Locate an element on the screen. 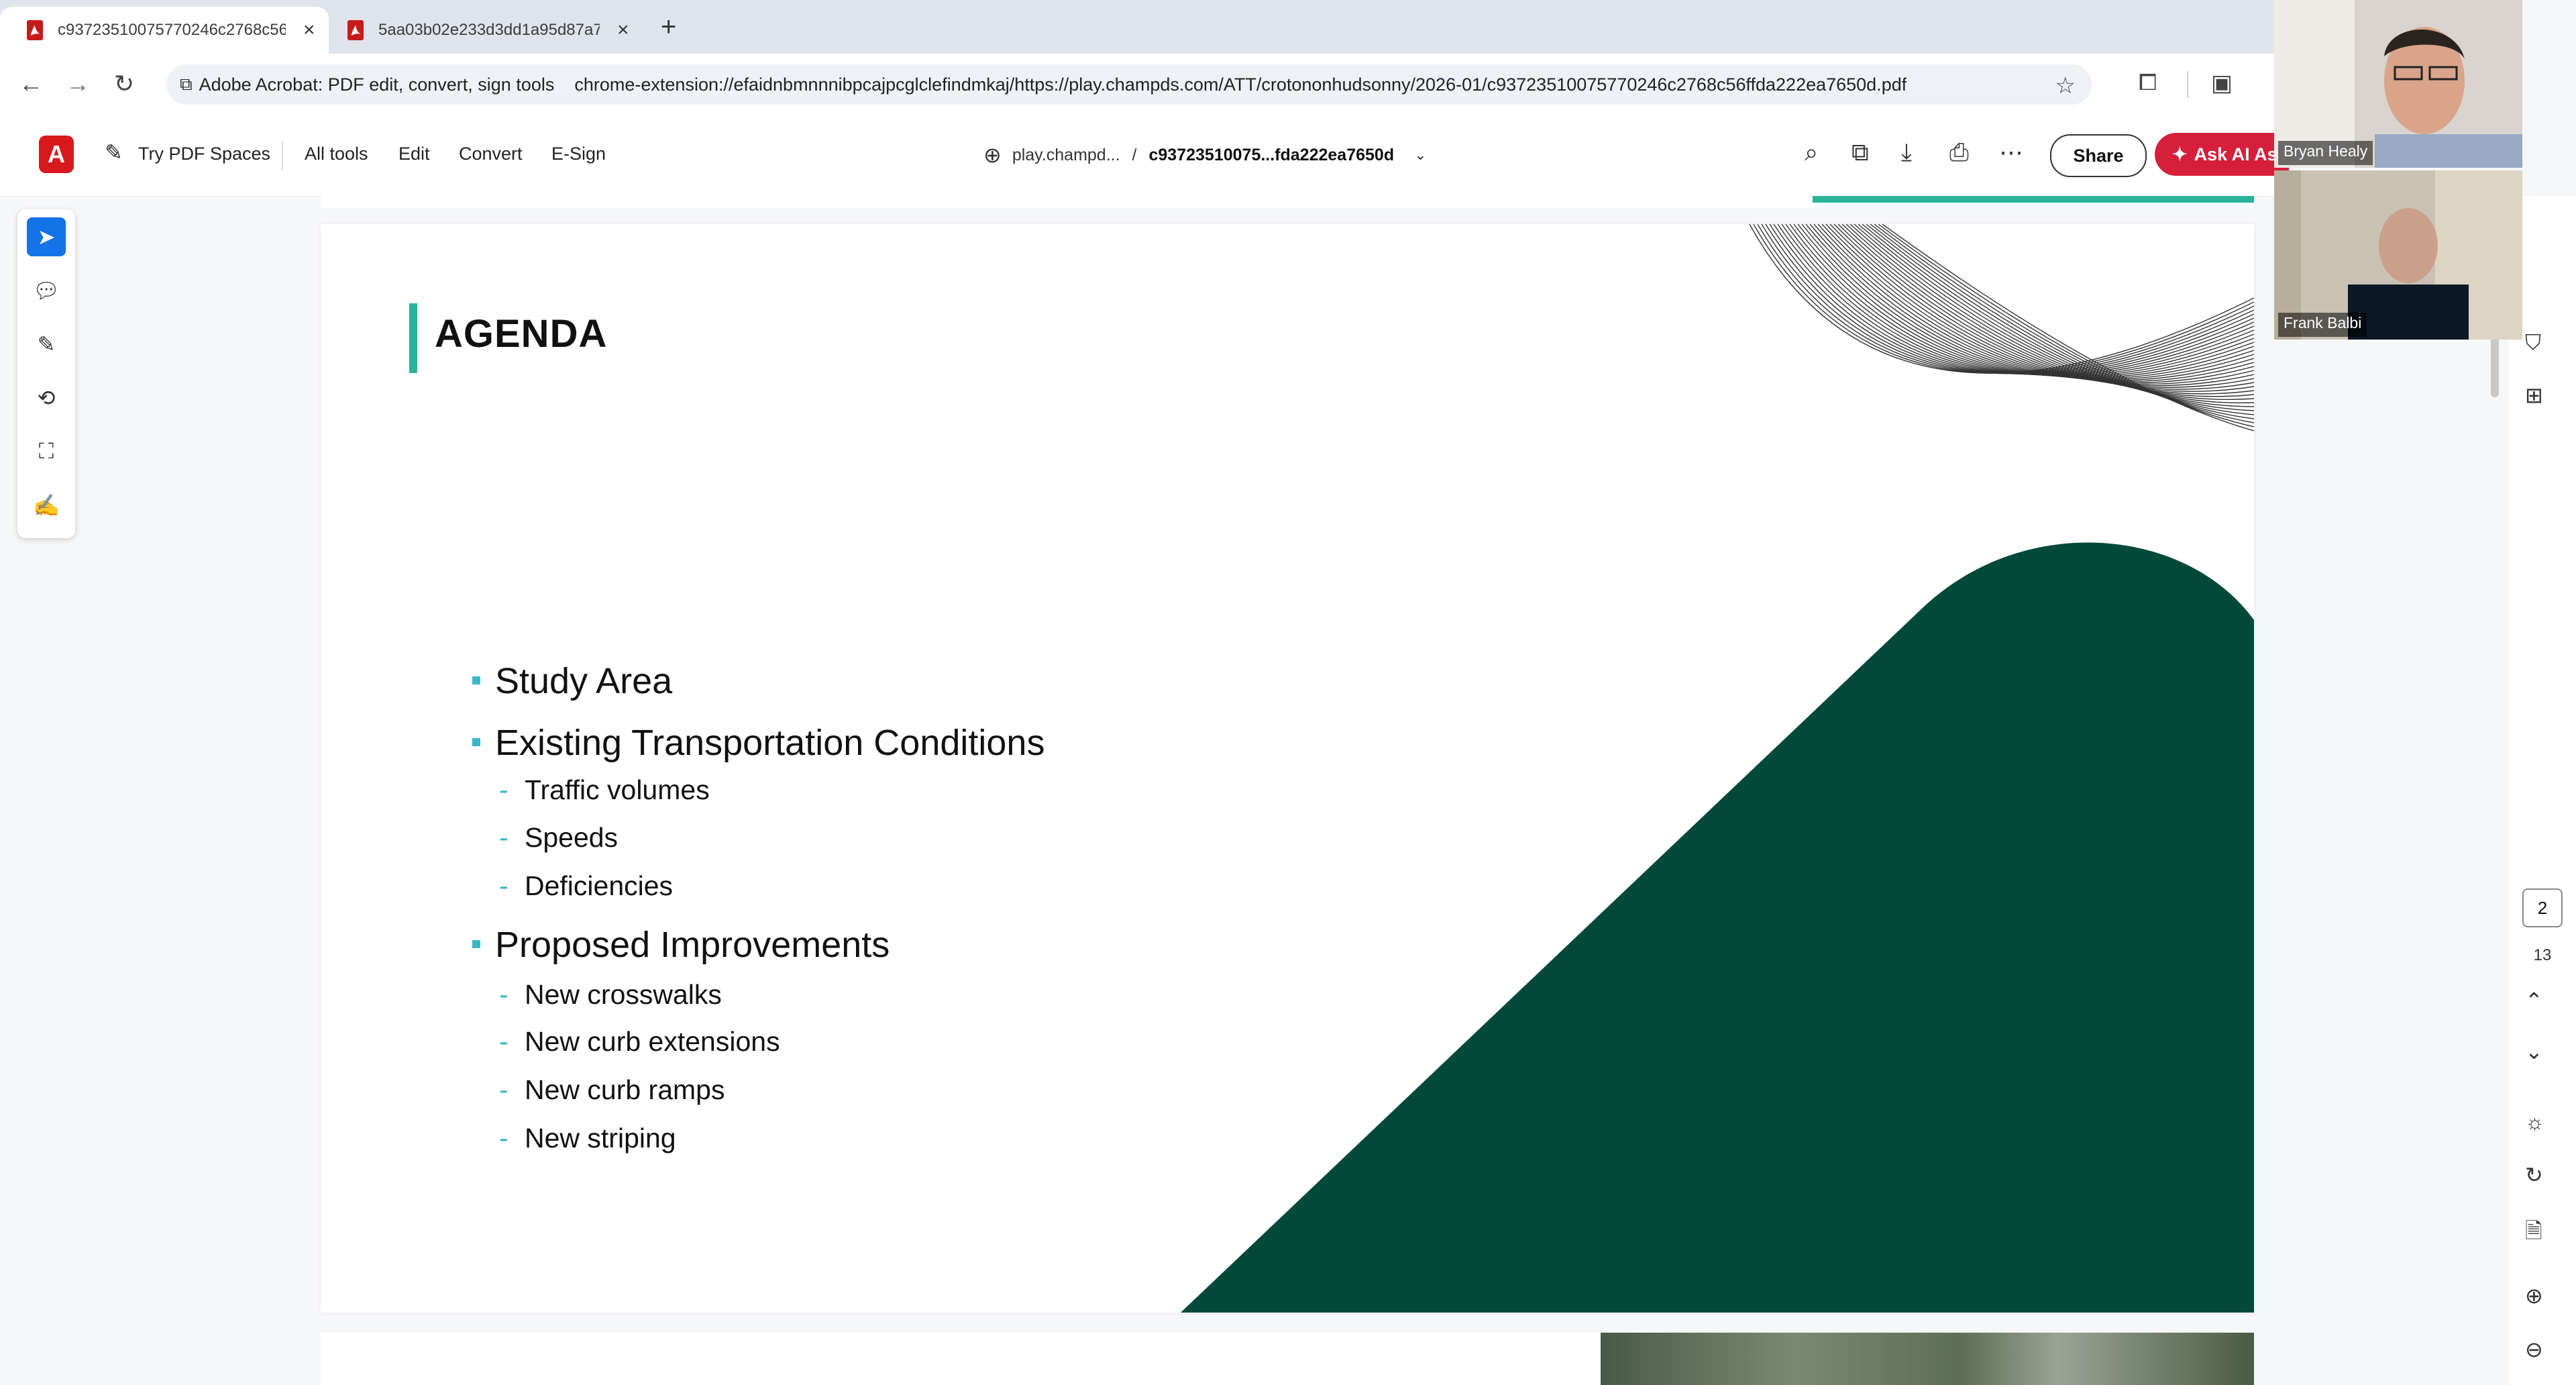 Image resolution: width=2576 pixels, height=1385 pixels. back-icon: ← is located at coordinates (31, 84).